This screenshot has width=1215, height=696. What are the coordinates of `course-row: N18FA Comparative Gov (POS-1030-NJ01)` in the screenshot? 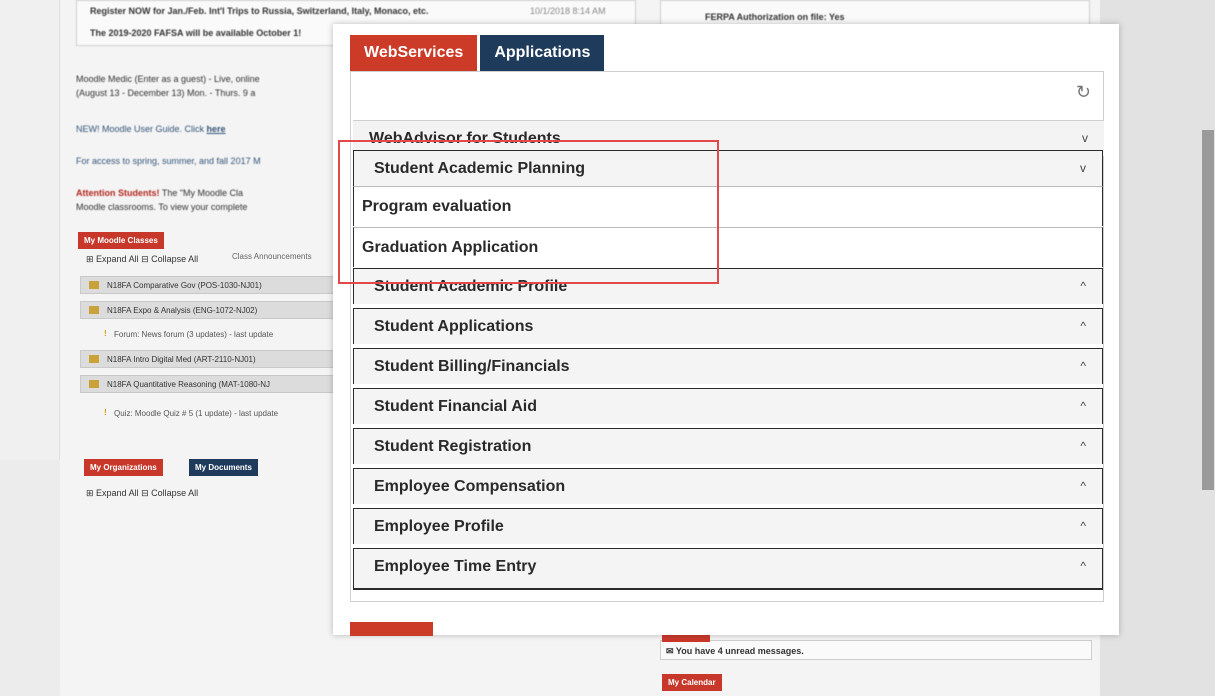 It's located at (215, 285).